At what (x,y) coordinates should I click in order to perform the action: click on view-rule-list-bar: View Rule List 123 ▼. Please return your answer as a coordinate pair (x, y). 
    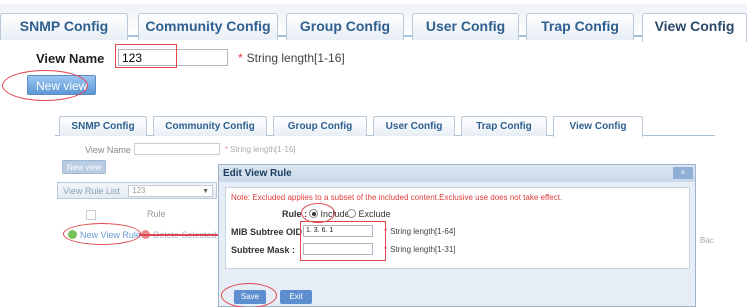
    Looking at the image, I should click on (137, 190).